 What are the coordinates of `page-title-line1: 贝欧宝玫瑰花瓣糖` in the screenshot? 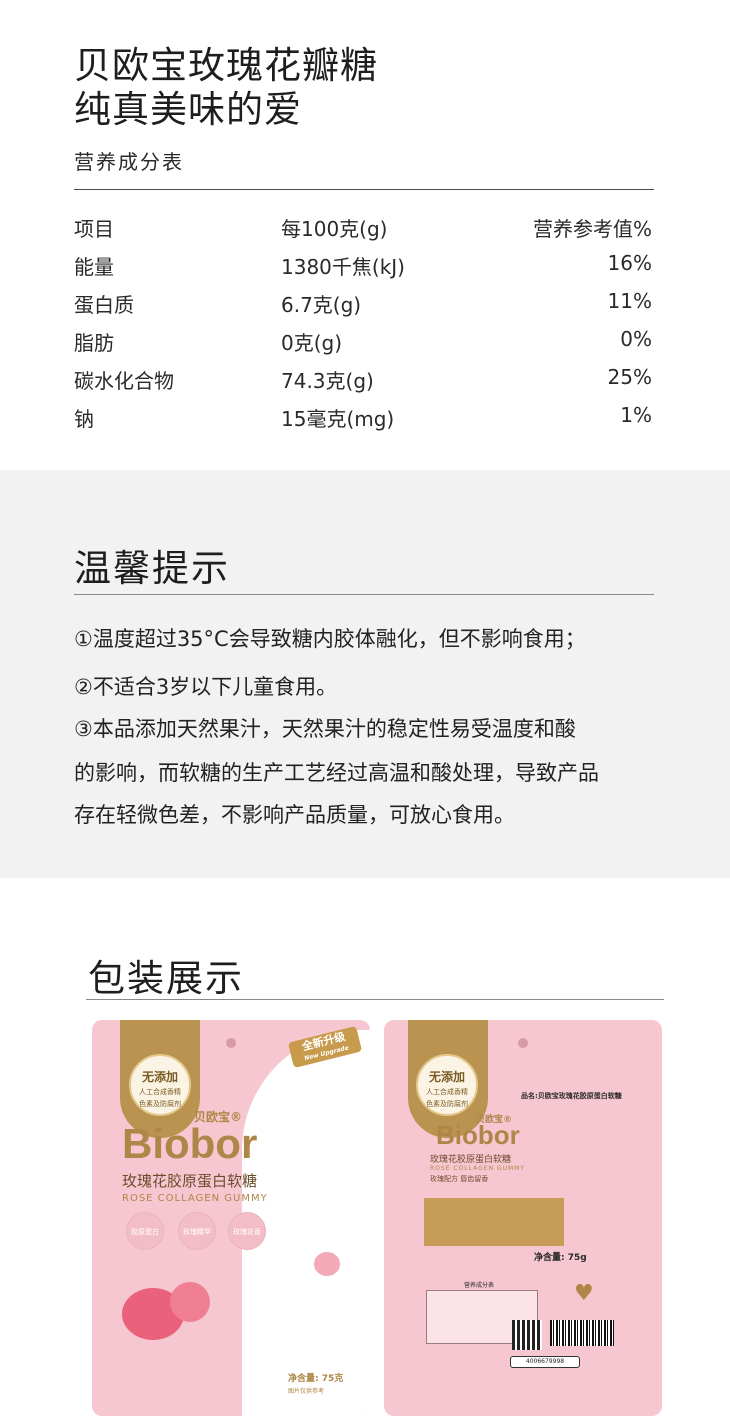 It's located at (226, 65).